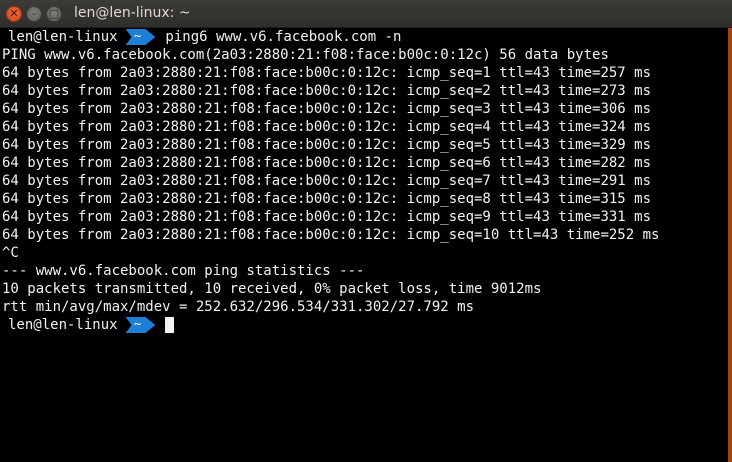 The height and width of the screenshot is (462, 732). I want to click on output-line: ^C, so click(10, 253).